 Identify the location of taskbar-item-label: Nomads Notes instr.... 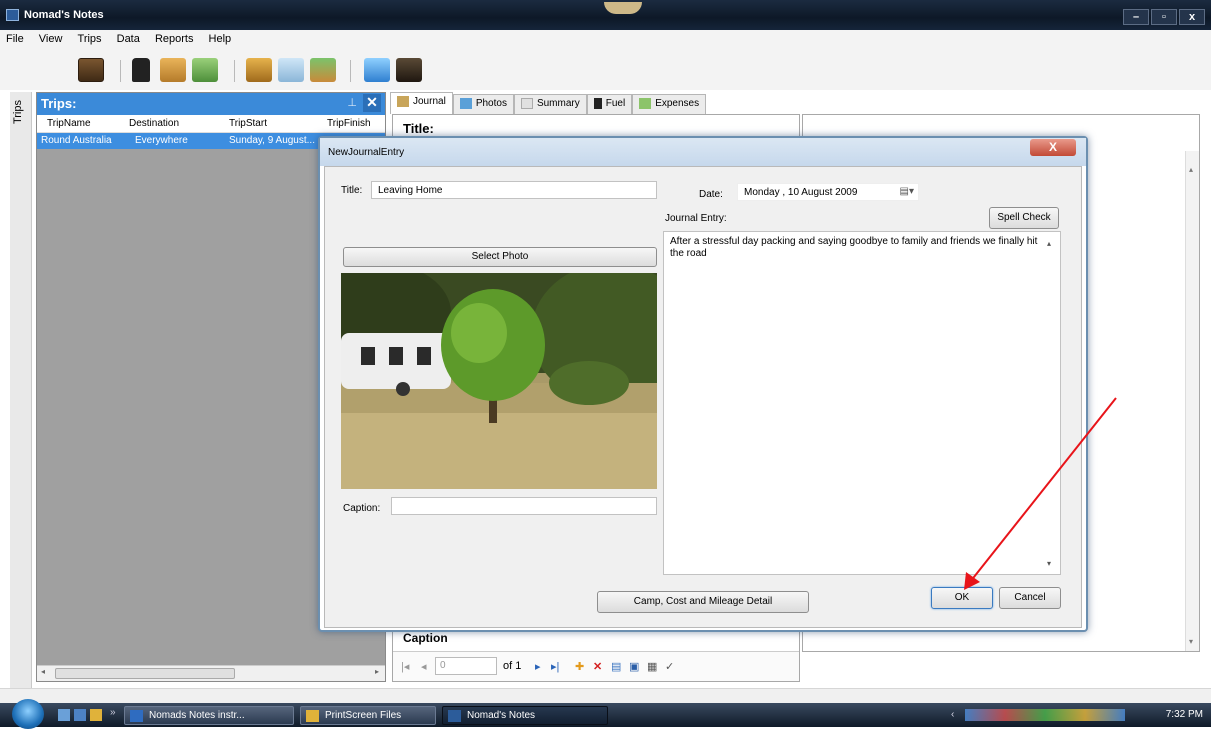
(197, 715).